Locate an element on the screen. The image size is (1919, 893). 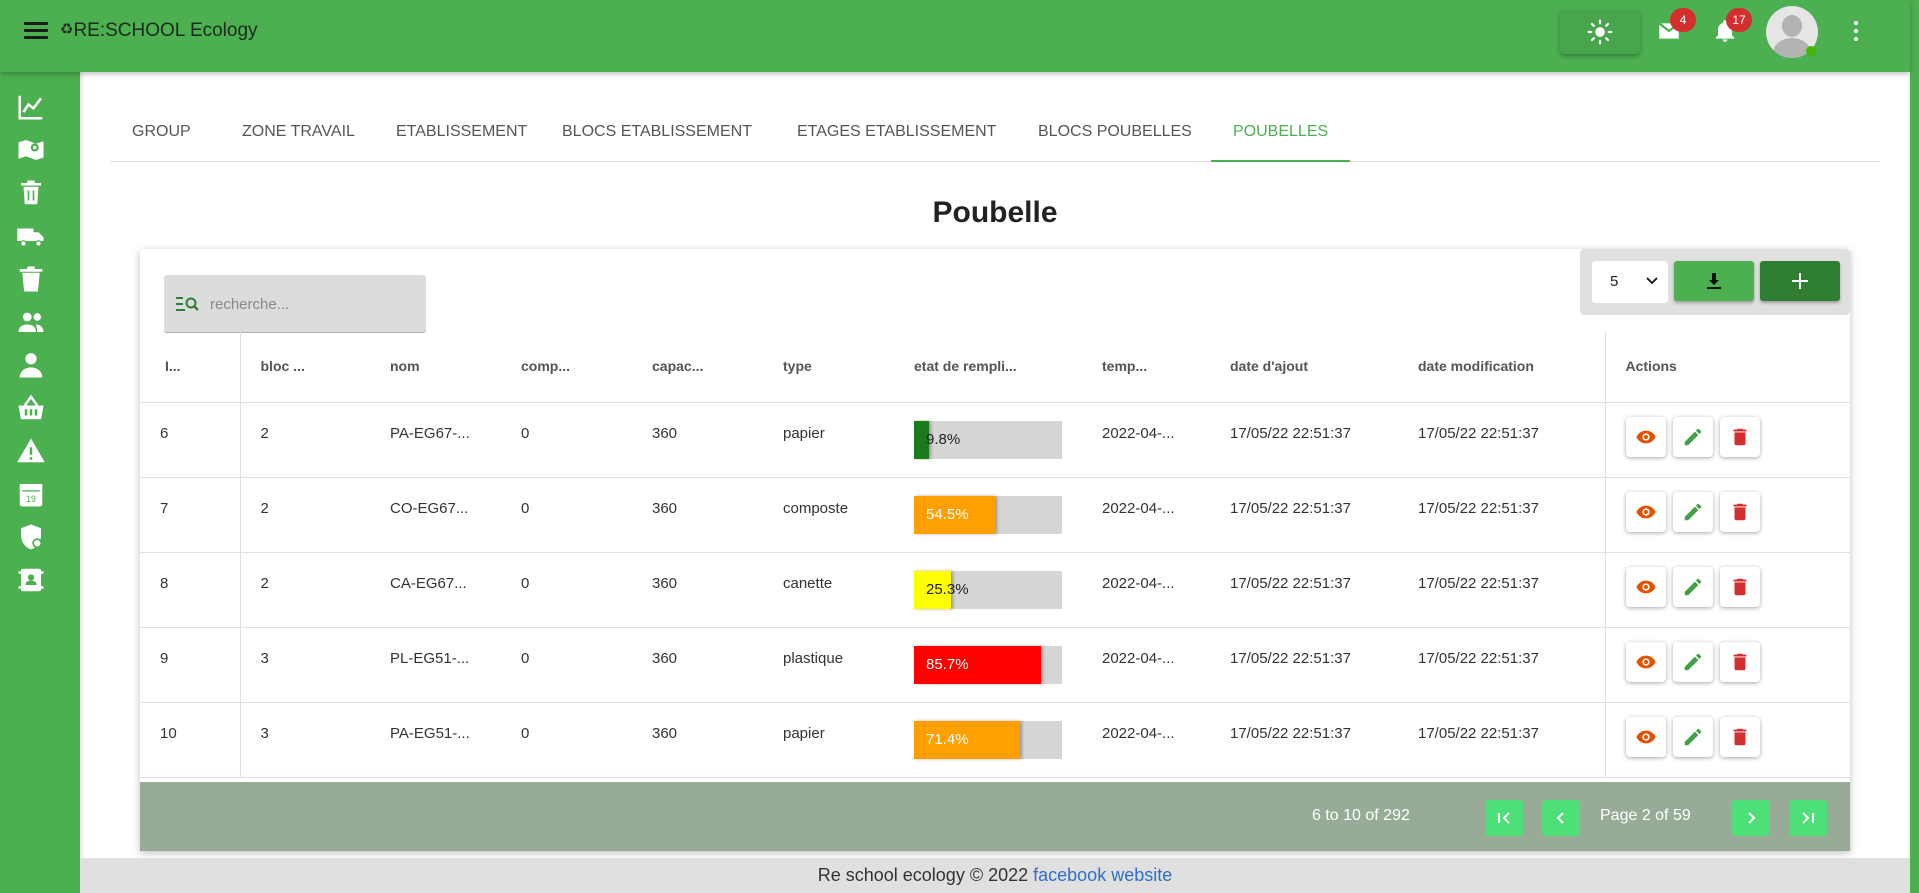
notifications-button: 17 is located at coordinates (1732, 27).